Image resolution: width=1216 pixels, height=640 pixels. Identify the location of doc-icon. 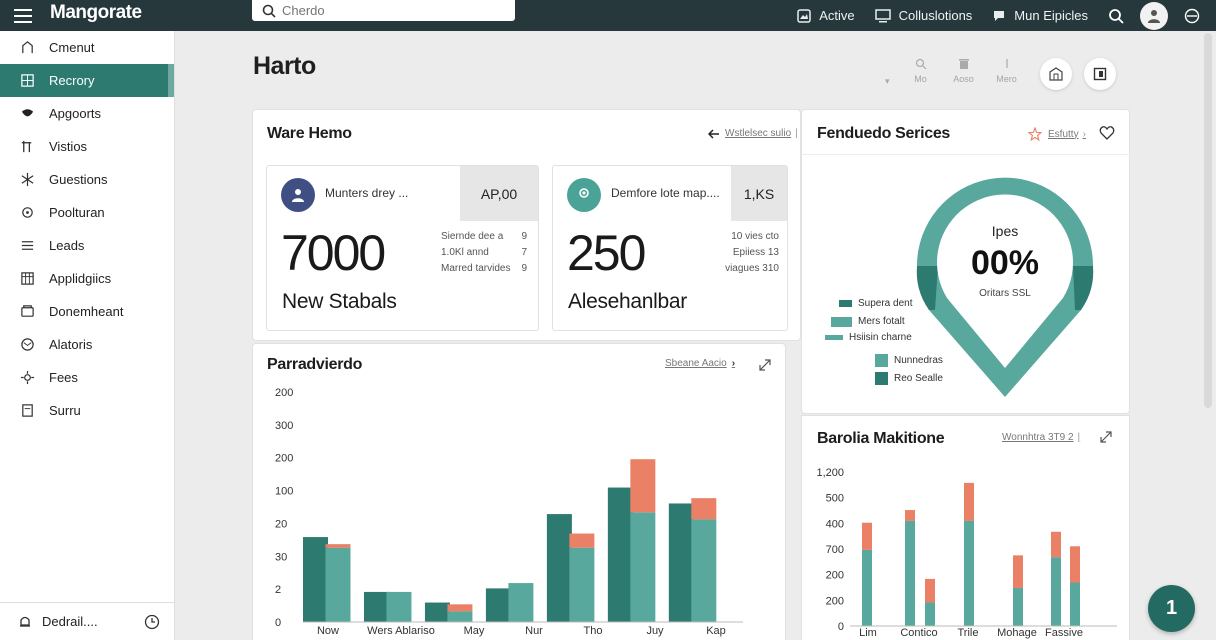
(27, 410).